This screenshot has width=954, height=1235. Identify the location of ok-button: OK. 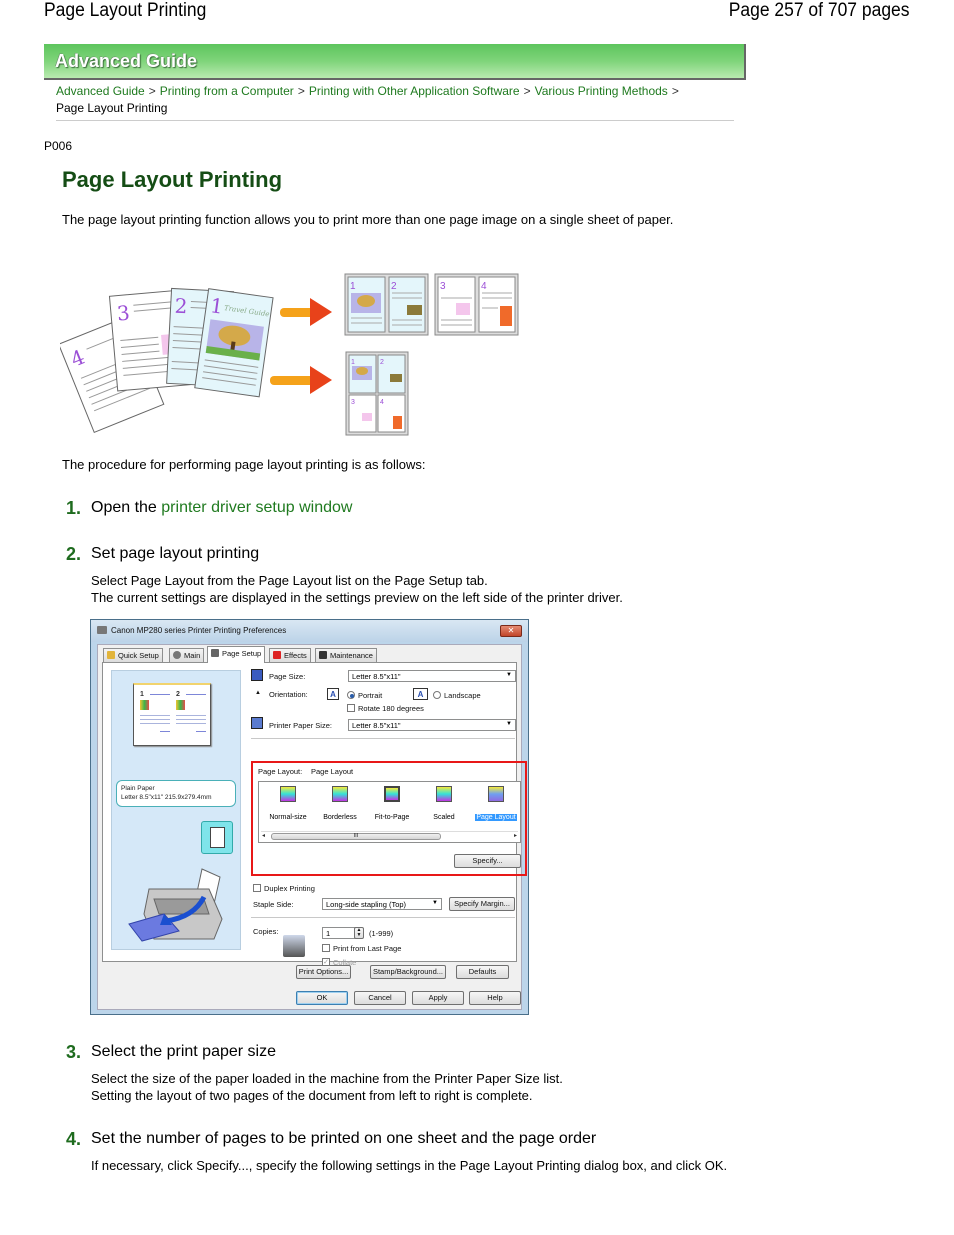
(322, 998).